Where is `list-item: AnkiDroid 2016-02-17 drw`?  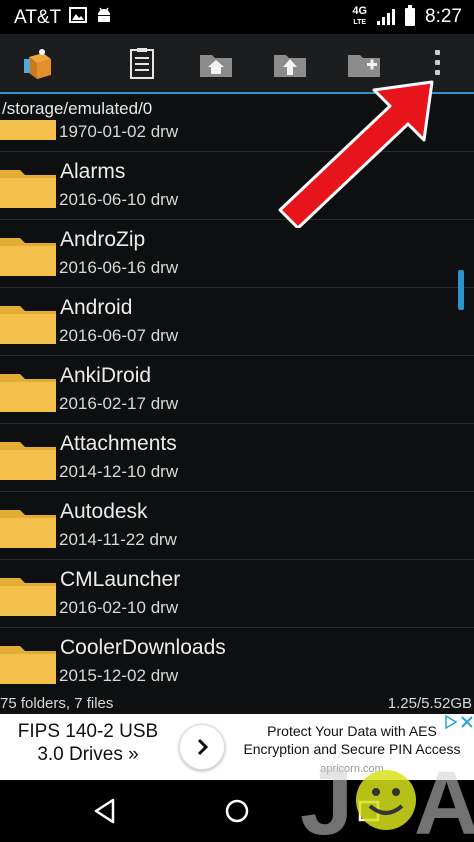
list-item: AnkiDroid 2016-02-17 drw is located at coordinates (237, 390).